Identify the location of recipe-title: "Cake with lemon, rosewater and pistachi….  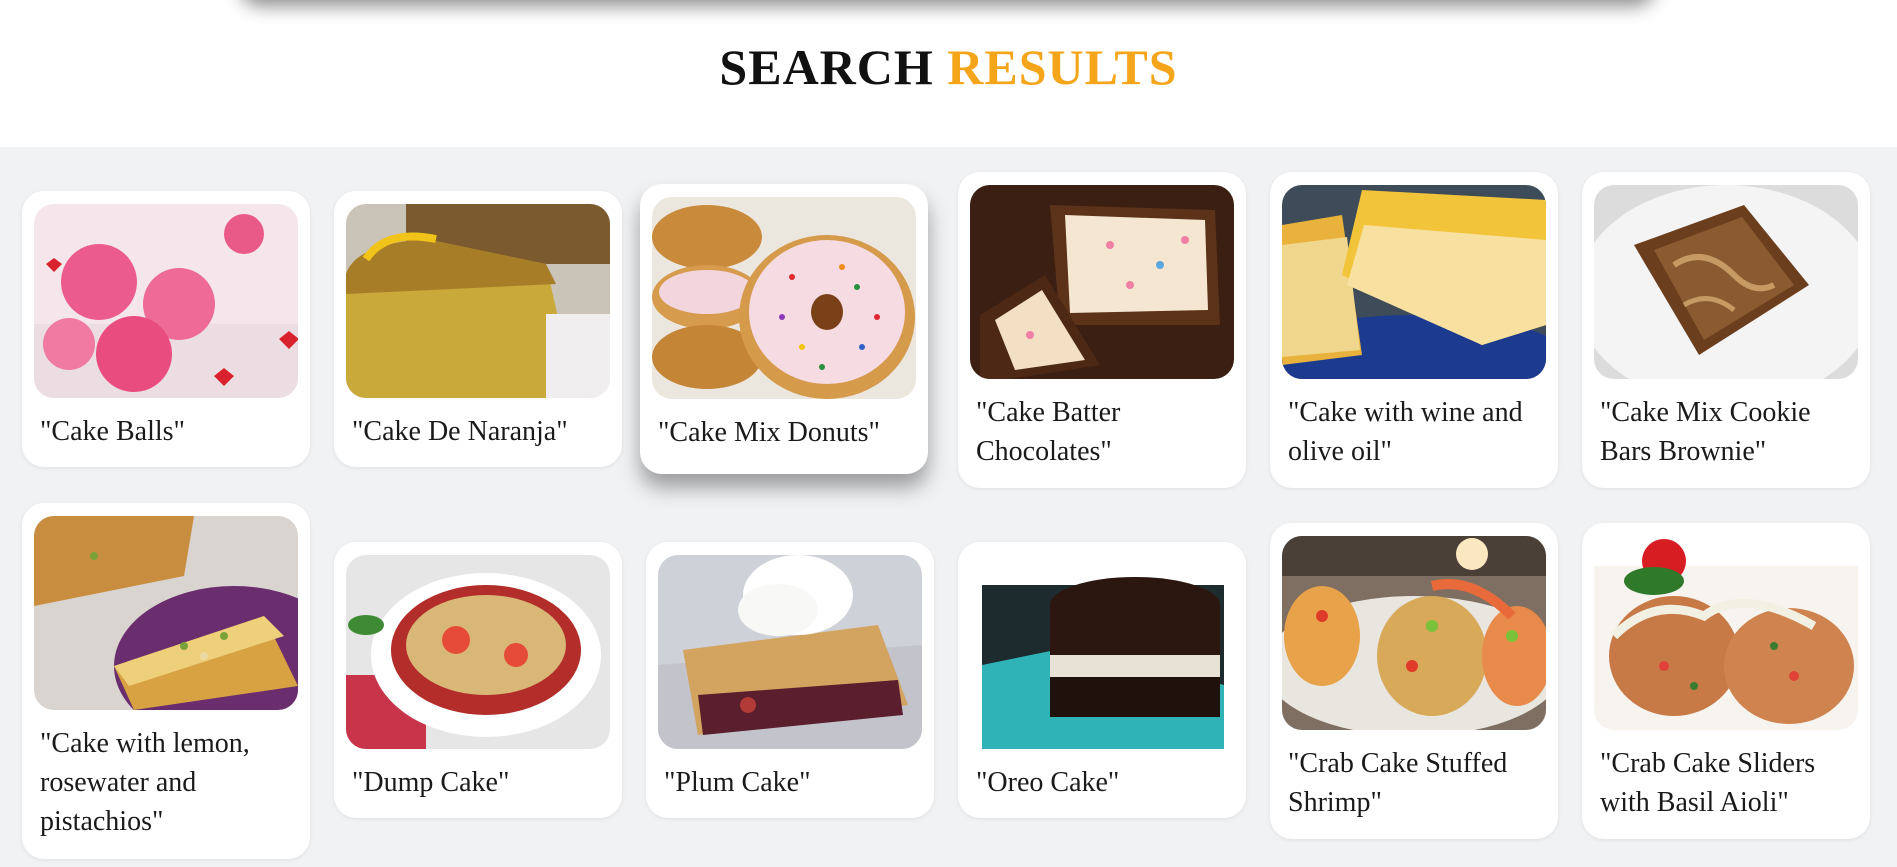
(166, 775).